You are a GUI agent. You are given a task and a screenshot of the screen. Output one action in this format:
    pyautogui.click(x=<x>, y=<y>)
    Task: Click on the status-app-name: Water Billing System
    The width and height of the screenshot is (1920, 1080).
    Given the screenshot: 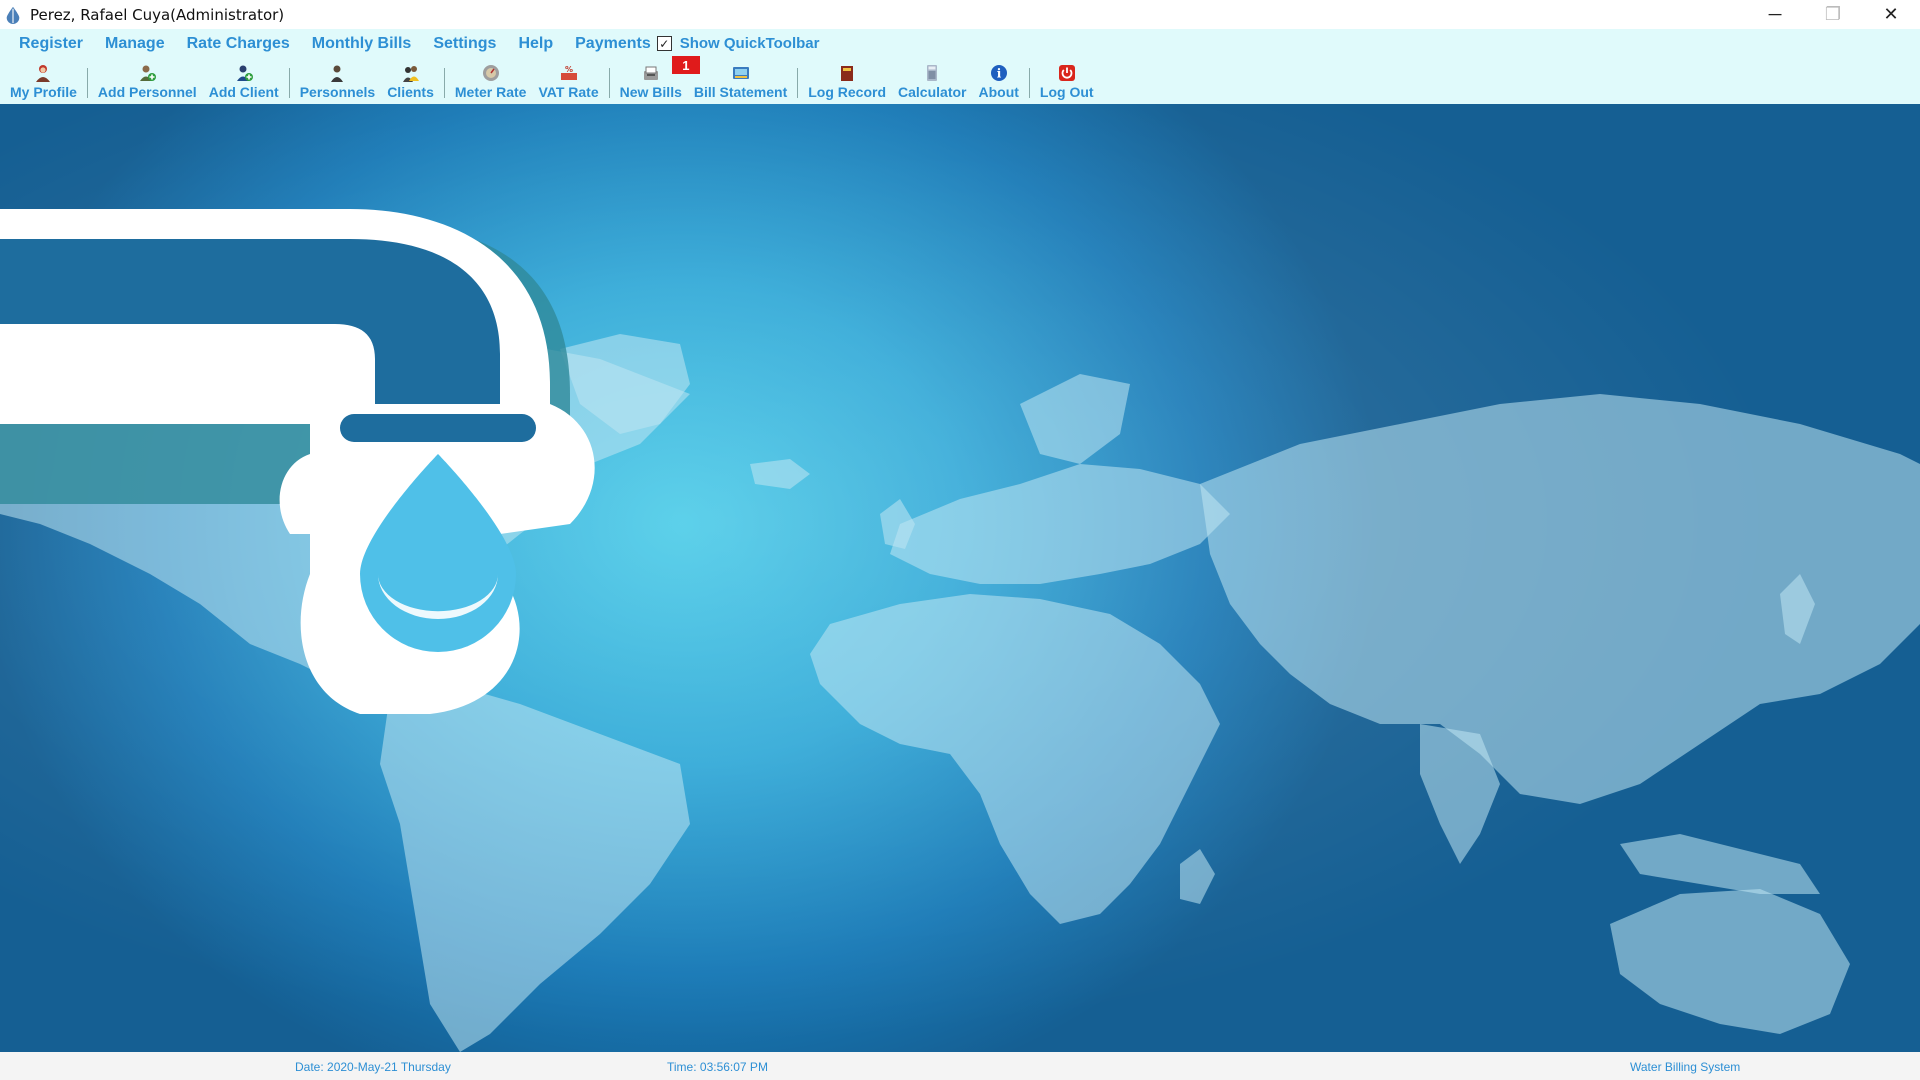 What is the action you would take?
    pyautogui.click(x=1685, y=1067)
    